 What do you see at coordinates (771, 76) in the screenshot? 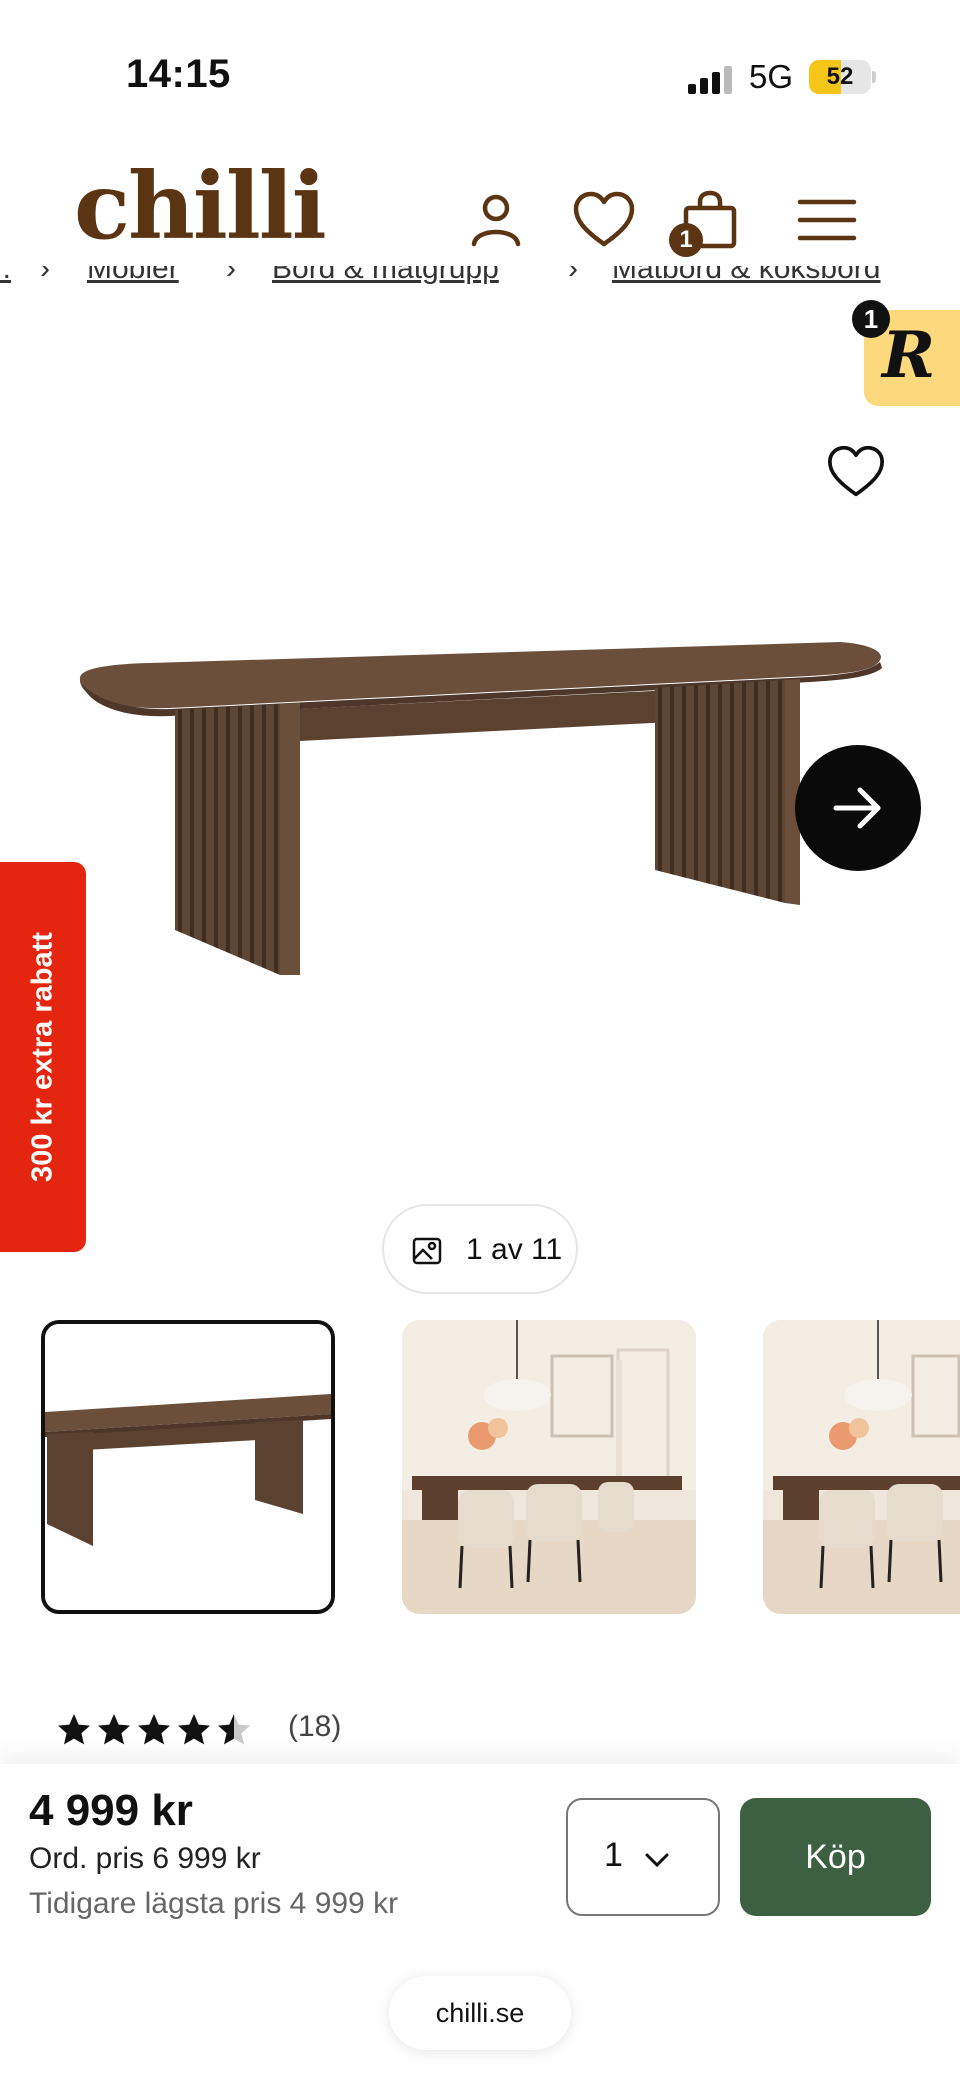
I see `network-label: 5G` at bounding box center [771, 76].